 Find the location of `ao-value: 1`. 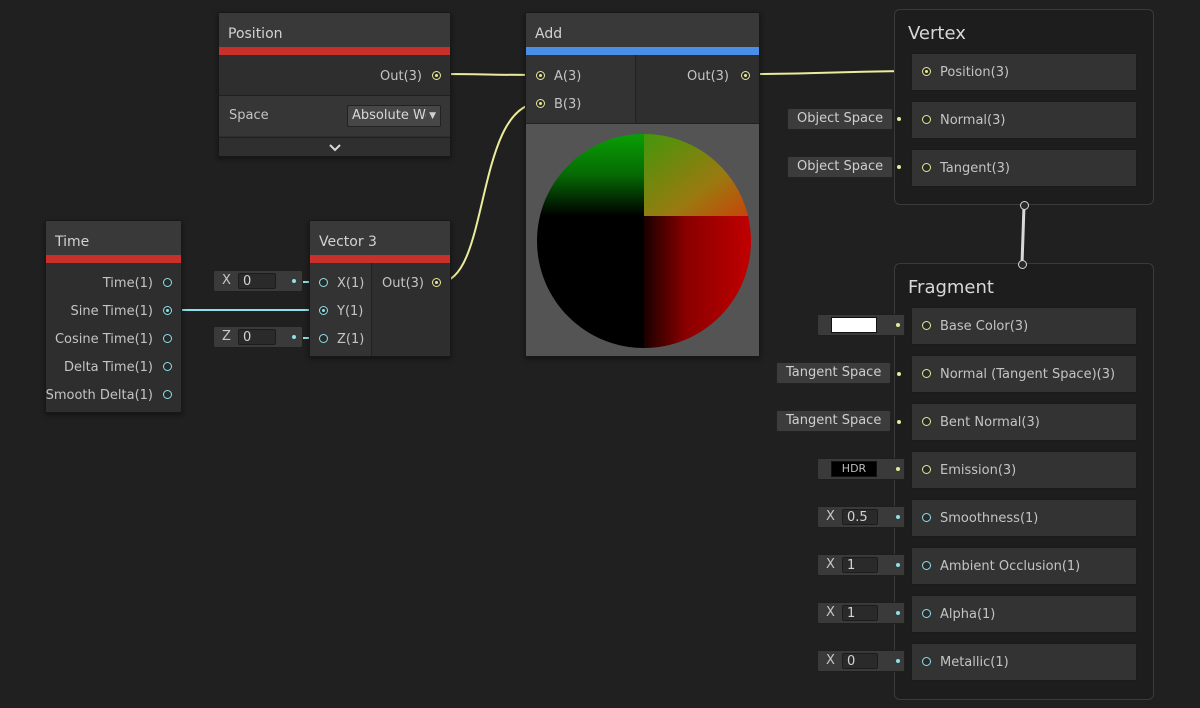

ao-value: 1 is located at coordinates (860, 565).